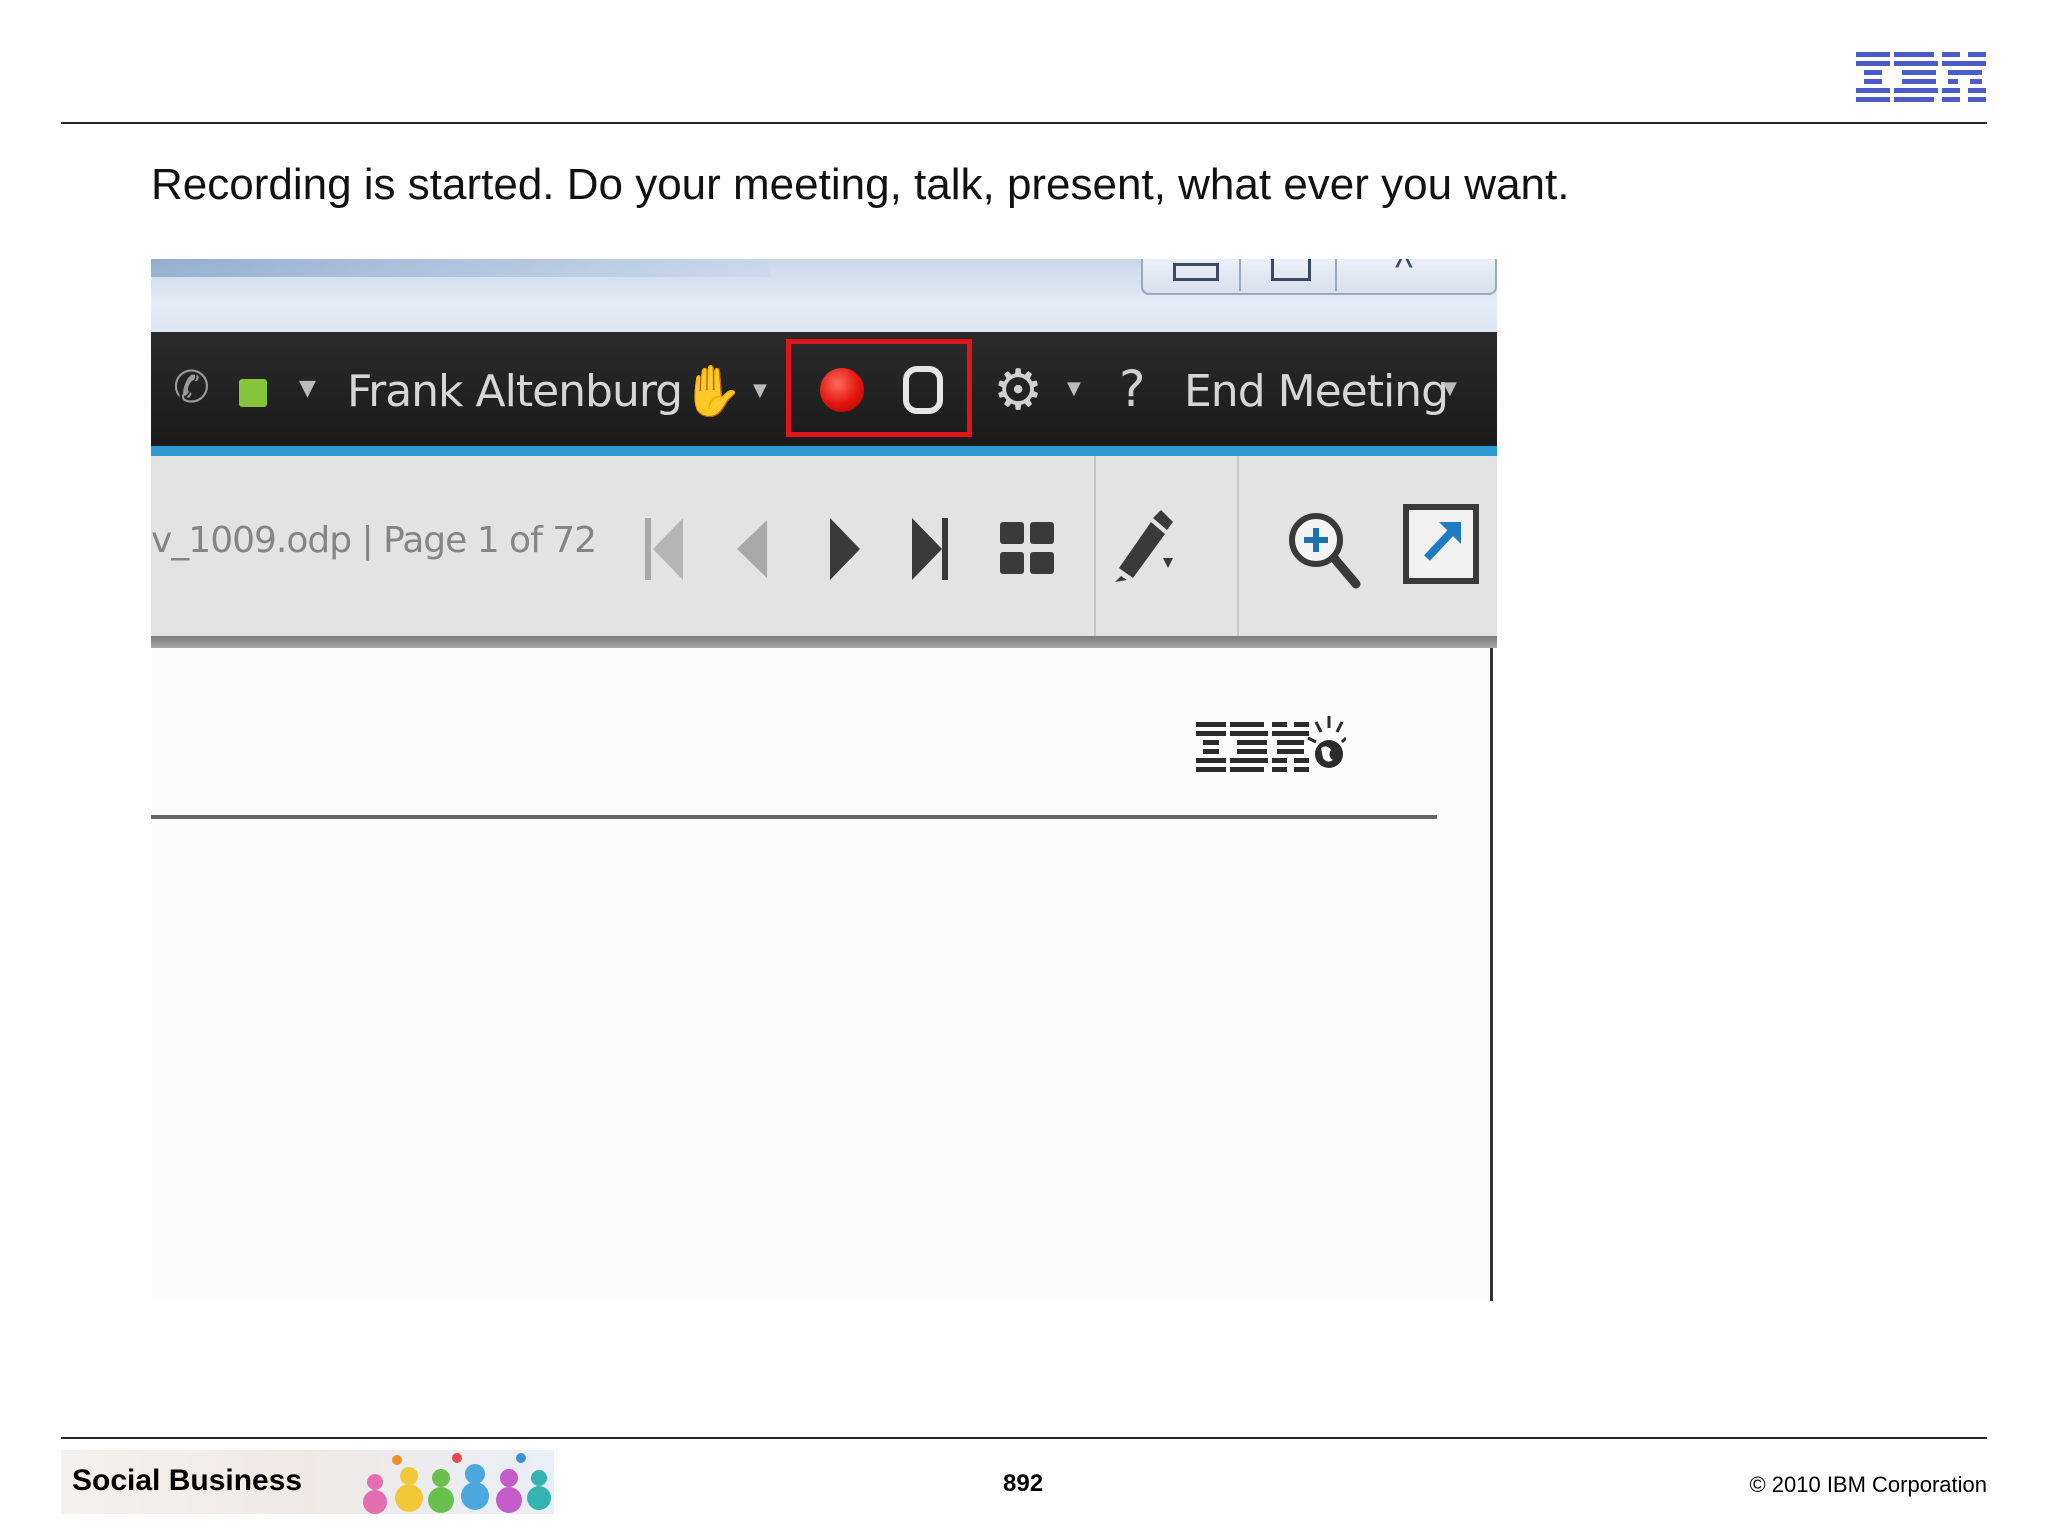 The height and width of the screenshot is (1536, 2048). Describe the element at coordinates (374, 540) in the screenshot. I see `page-indicator: v_1009.odp | Page 1 of 72` at that location.